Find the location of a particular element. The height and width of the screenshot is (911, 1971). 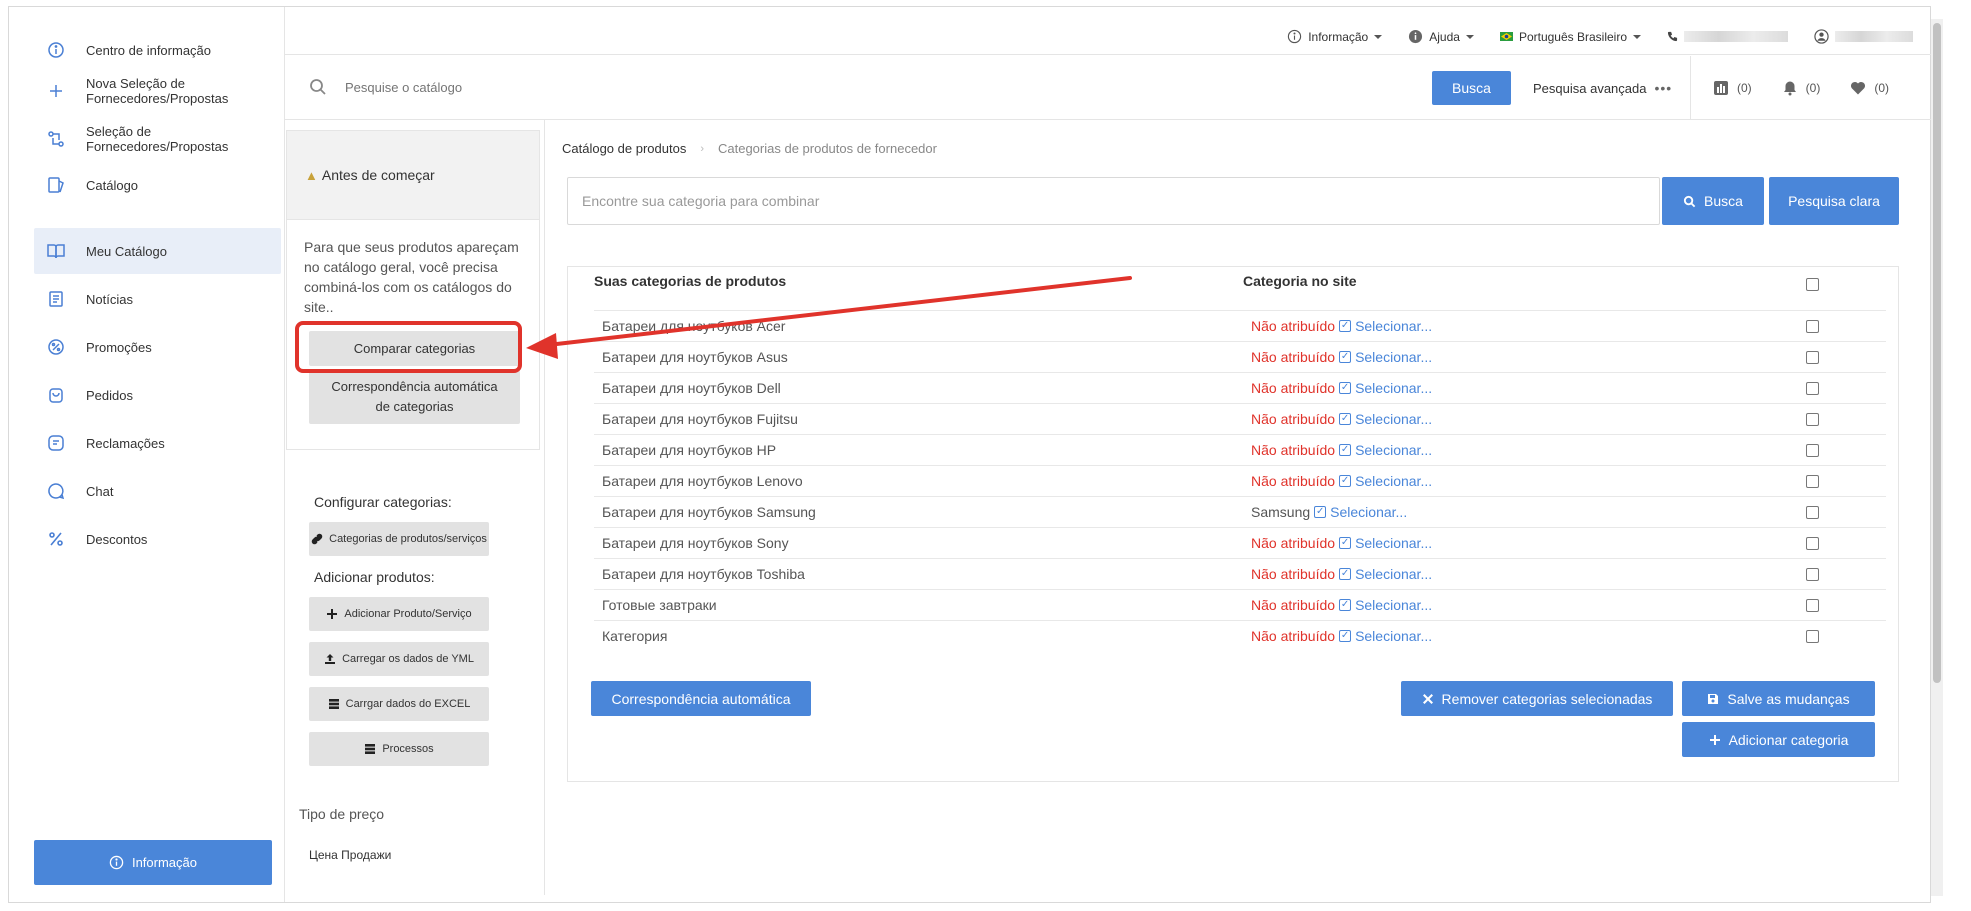

auto-match-button: Correspondência automática is located at coordinates (701, 698).